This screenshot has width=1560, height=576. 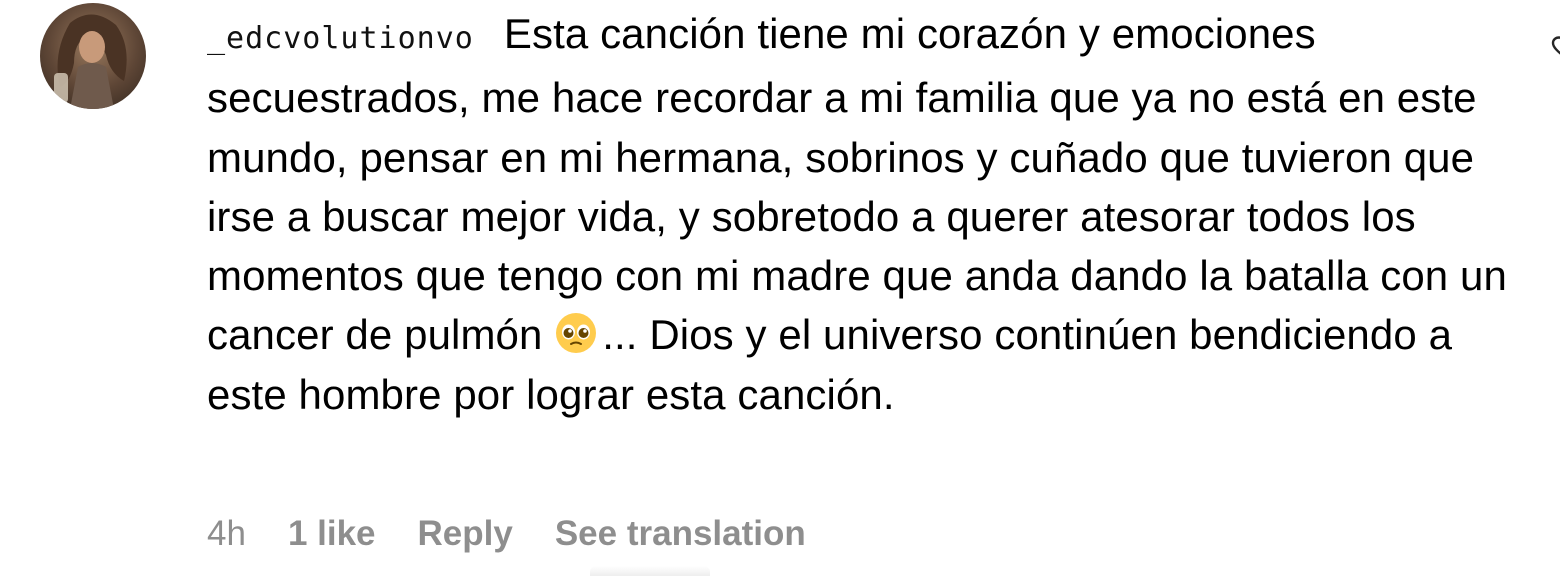 I want to click on avatar-image, so click(x=93, y=56).